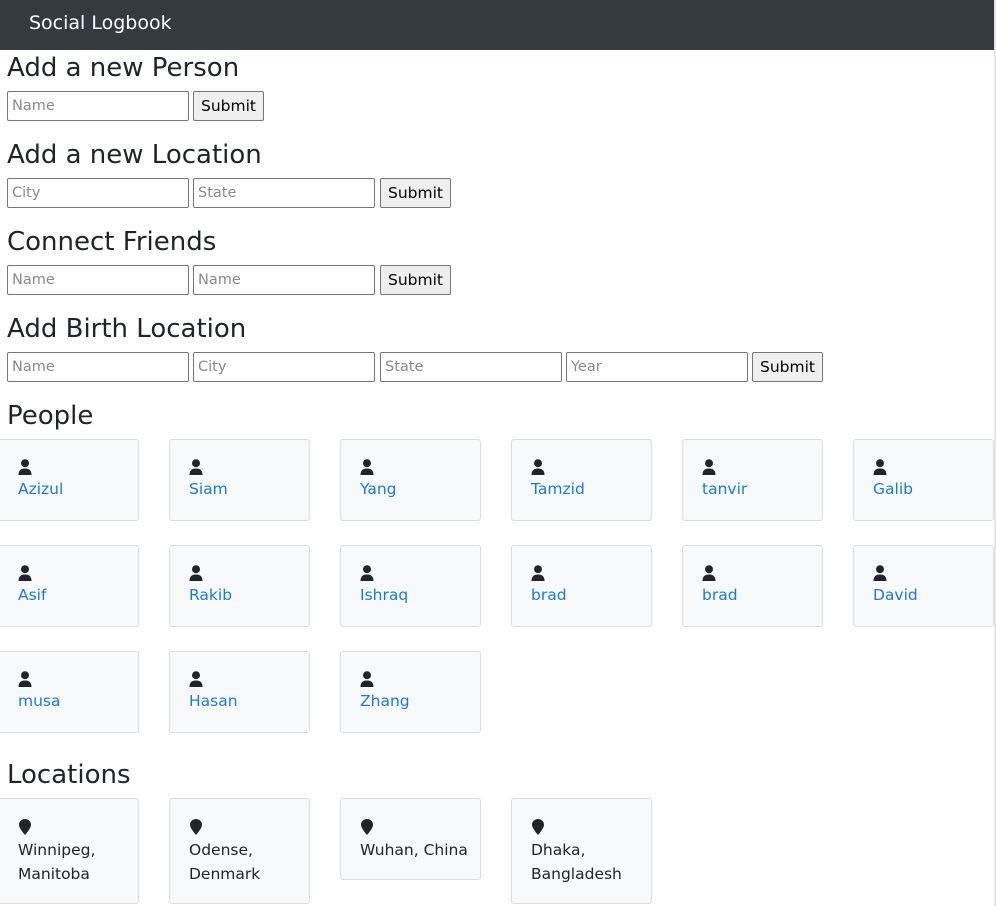 The image size is (996, 906). Describe the element at coordinates (414, 850) in the screenshot. I see `location-label: Wuhan, China` at that location.